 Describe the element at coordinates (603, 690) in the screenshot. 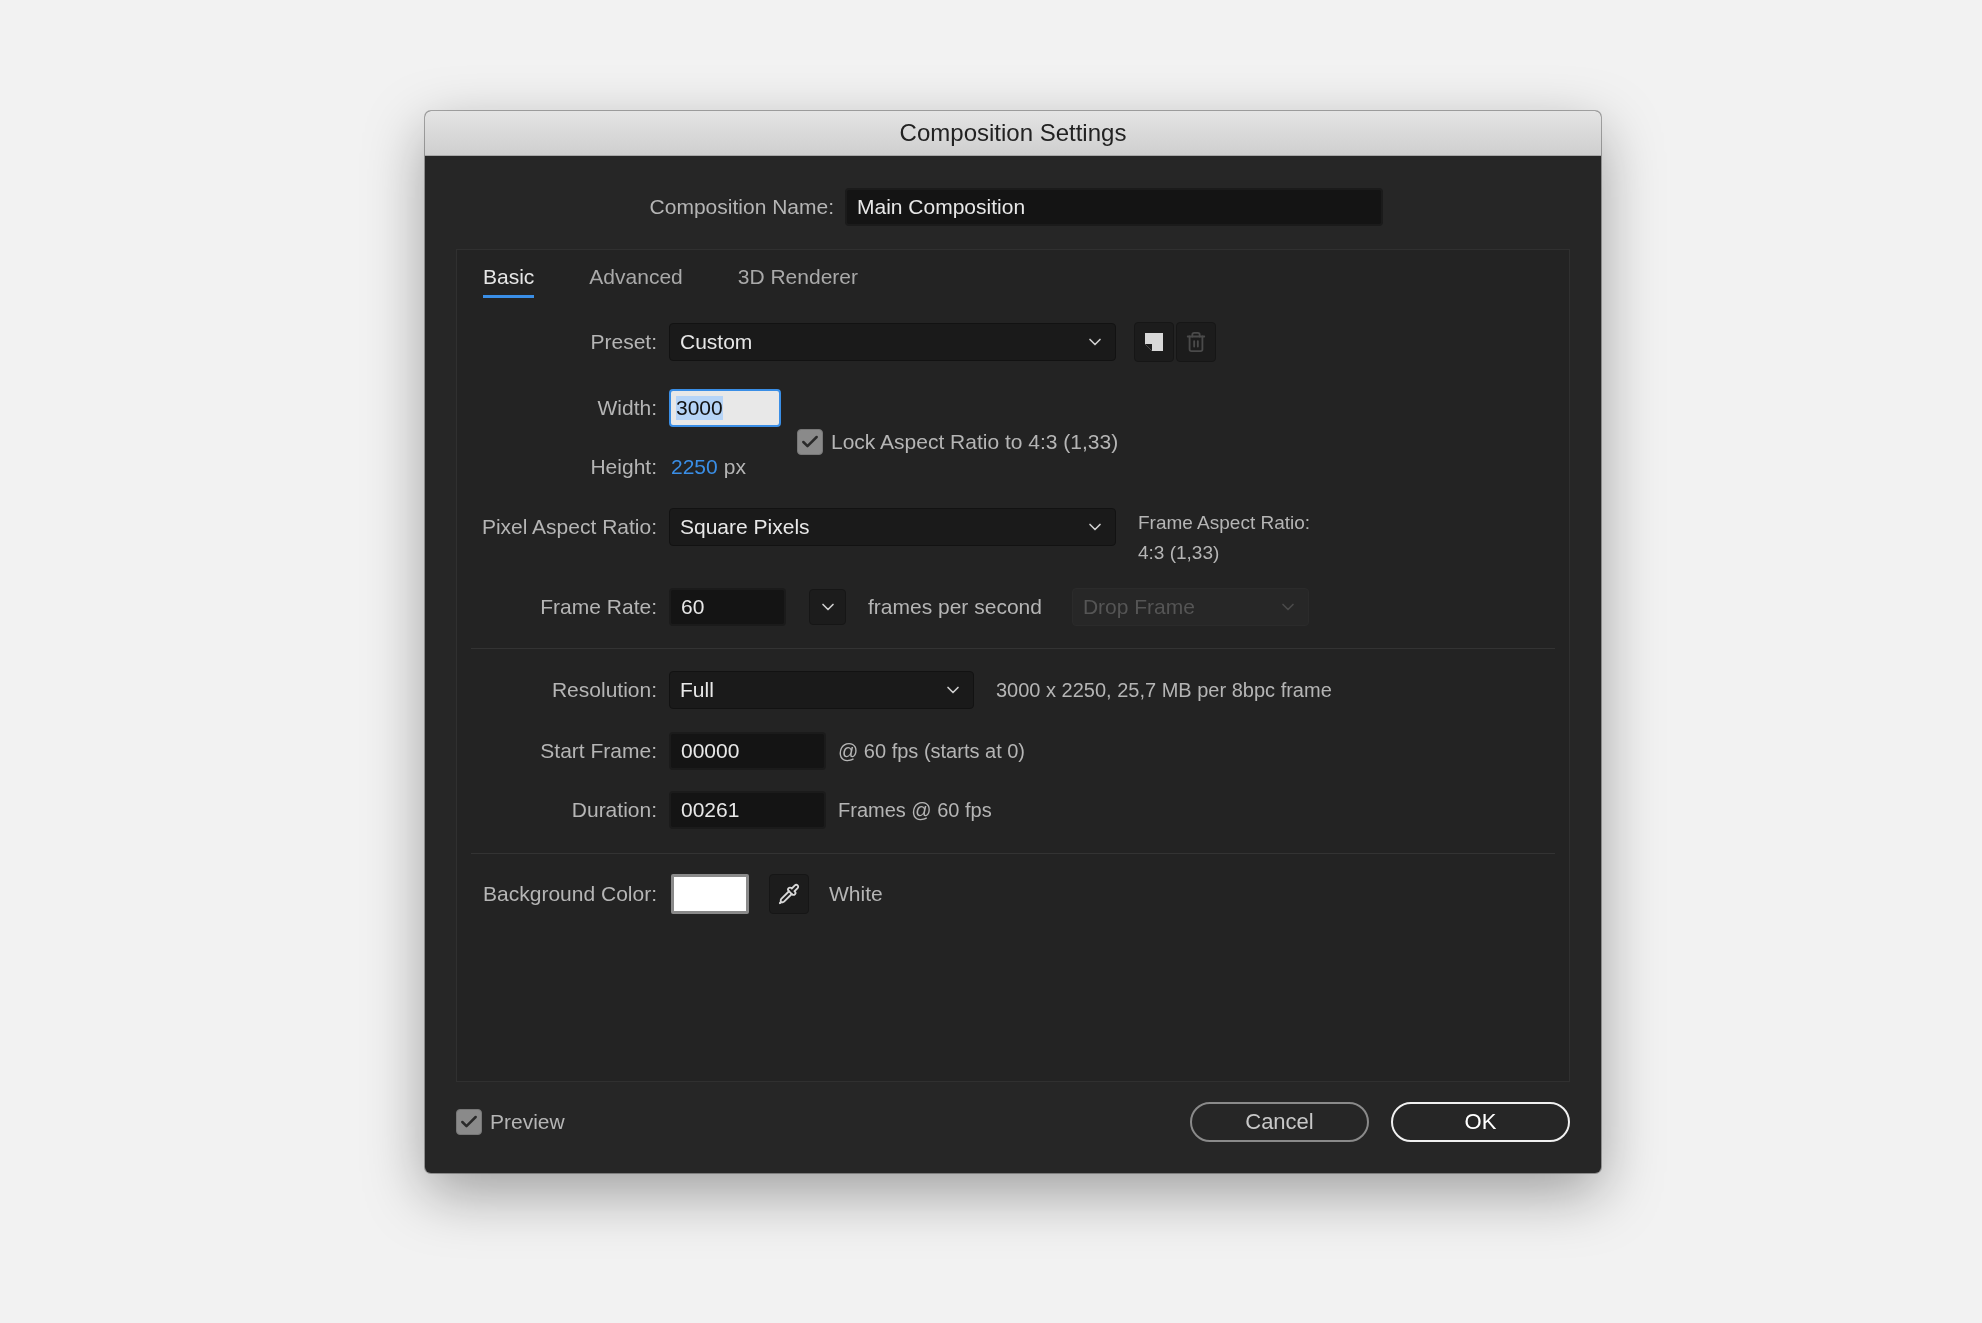

I see `field-label: Resolution:` at that location.